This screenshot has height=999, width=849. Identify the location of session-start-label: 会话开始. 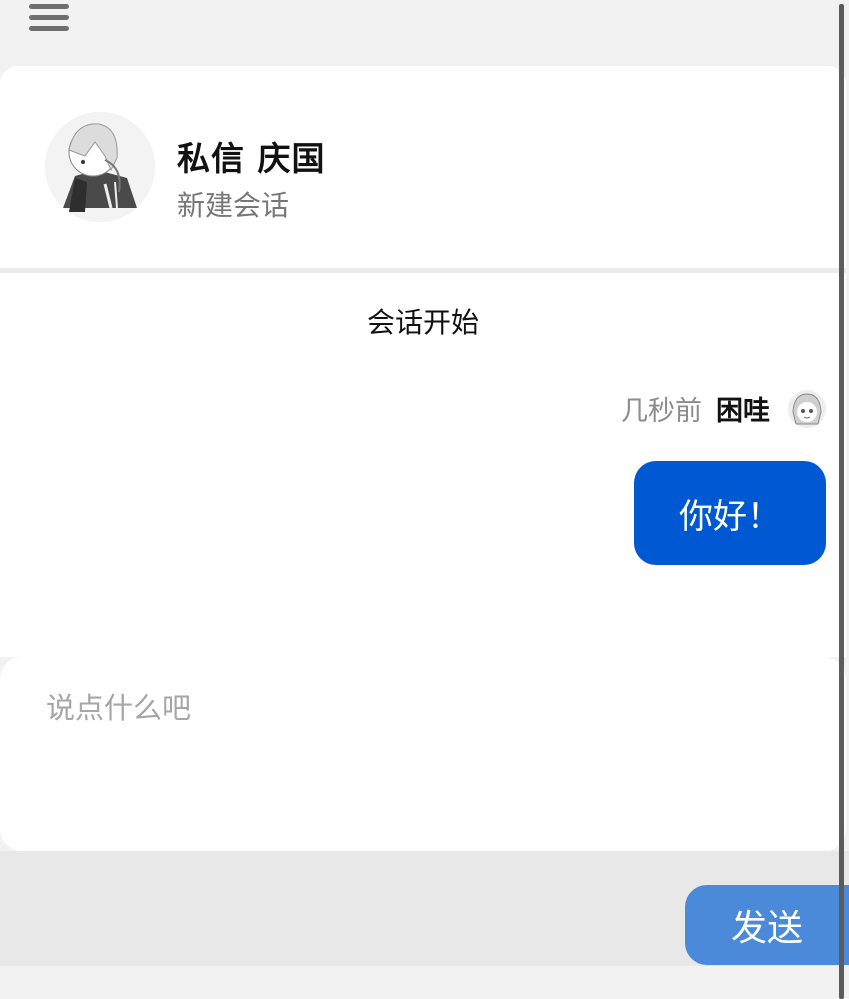
(422, 322).